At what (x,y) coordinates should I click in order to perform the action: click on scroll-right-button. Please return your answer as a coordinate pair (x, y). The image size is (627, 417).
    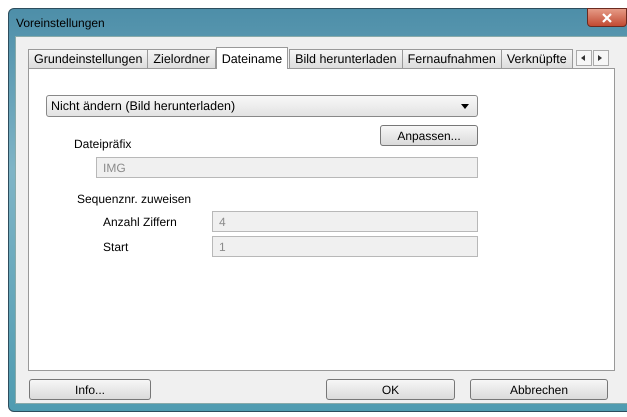
    Looking at the image, I should click on (600, 58).